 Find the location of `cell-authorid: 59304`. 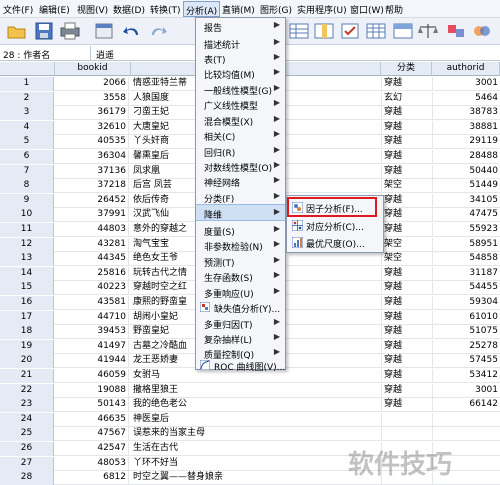

cell-authorid: 59304 is located at coordinates (466, 303).